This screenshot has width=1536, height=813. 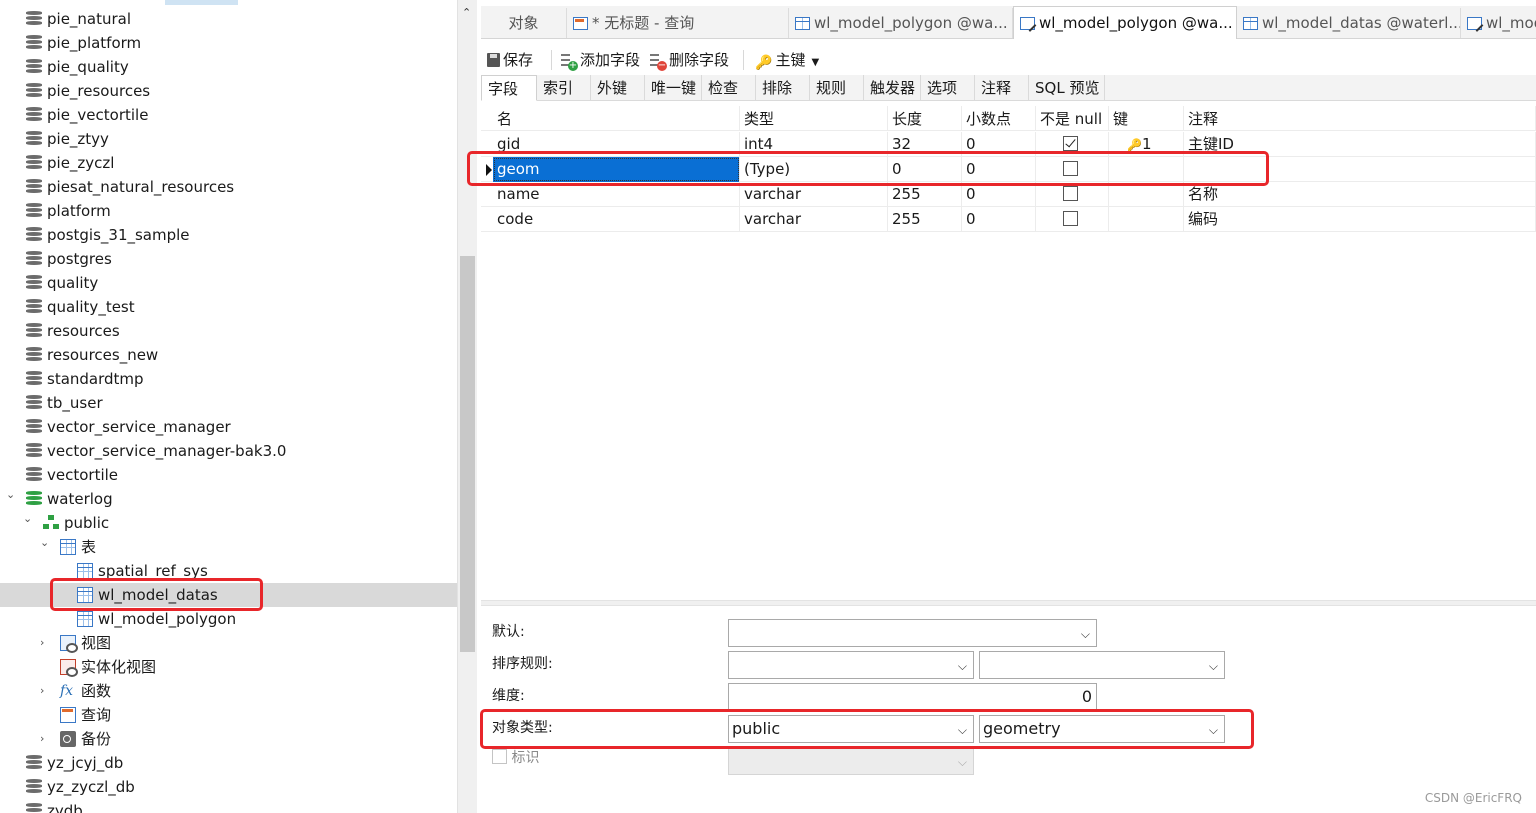 I want to click on tree-item: pie_quality, so click(x=228, y=67).